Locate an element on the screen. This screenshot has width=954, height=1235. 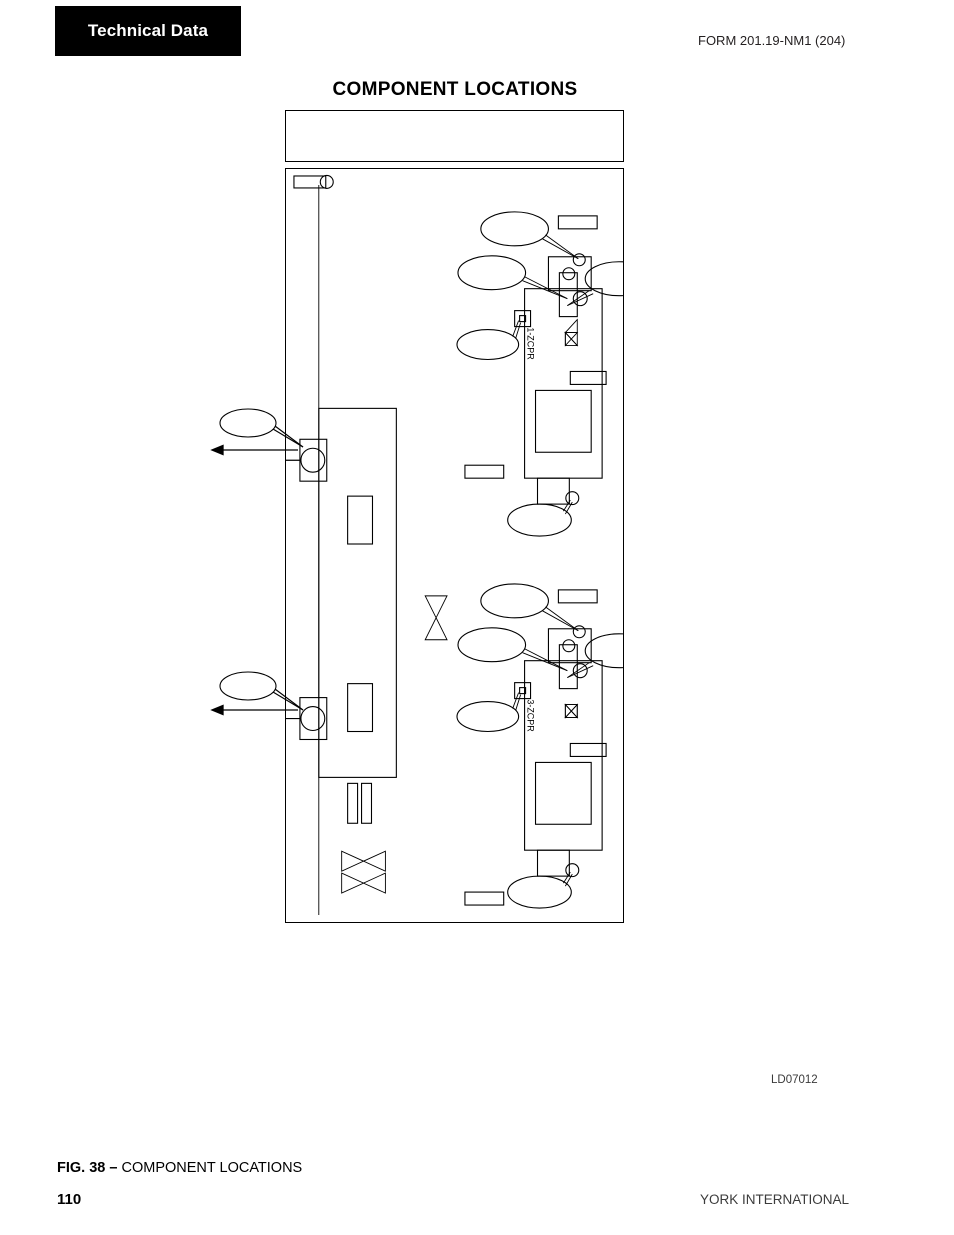
callout-right-unit1 is located at coordinates (595, 284).